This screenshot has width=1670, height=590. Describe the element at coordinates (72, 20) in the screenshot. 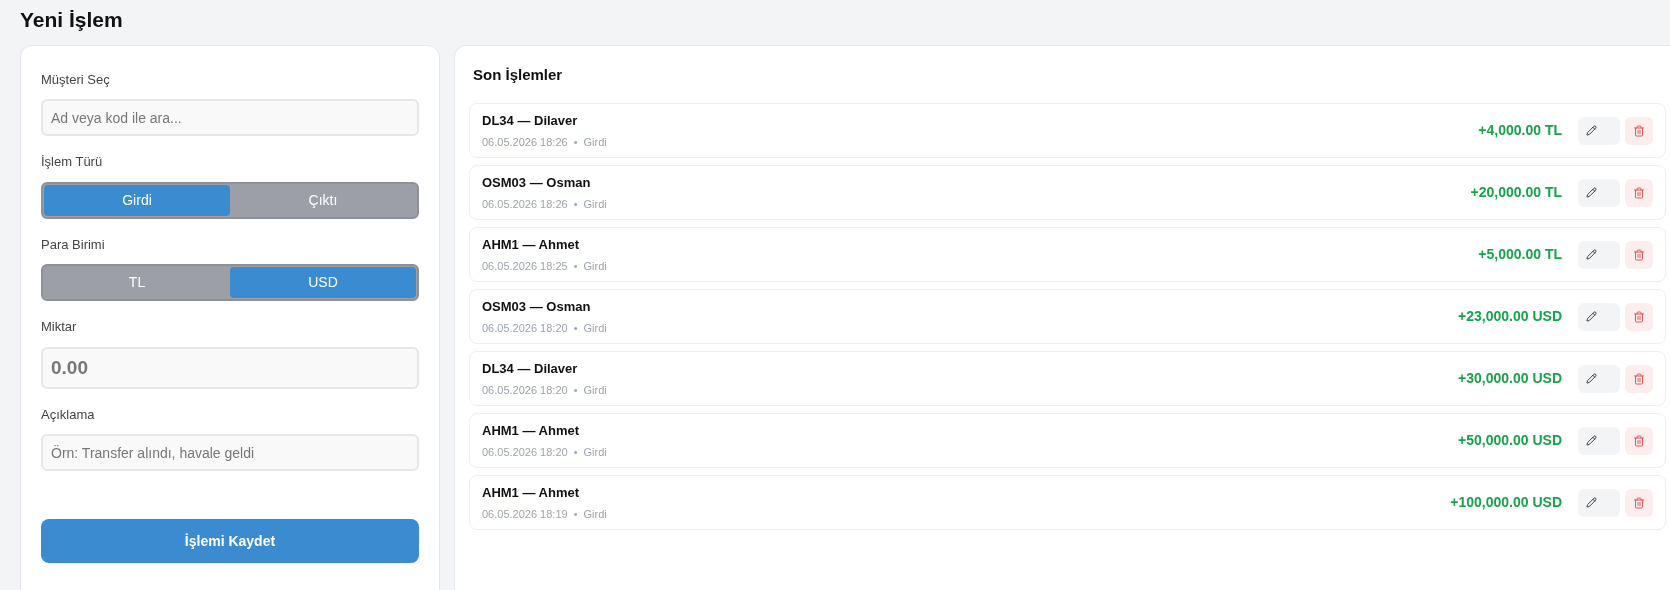

I see `page-title: Yeni İşlem` at that location.